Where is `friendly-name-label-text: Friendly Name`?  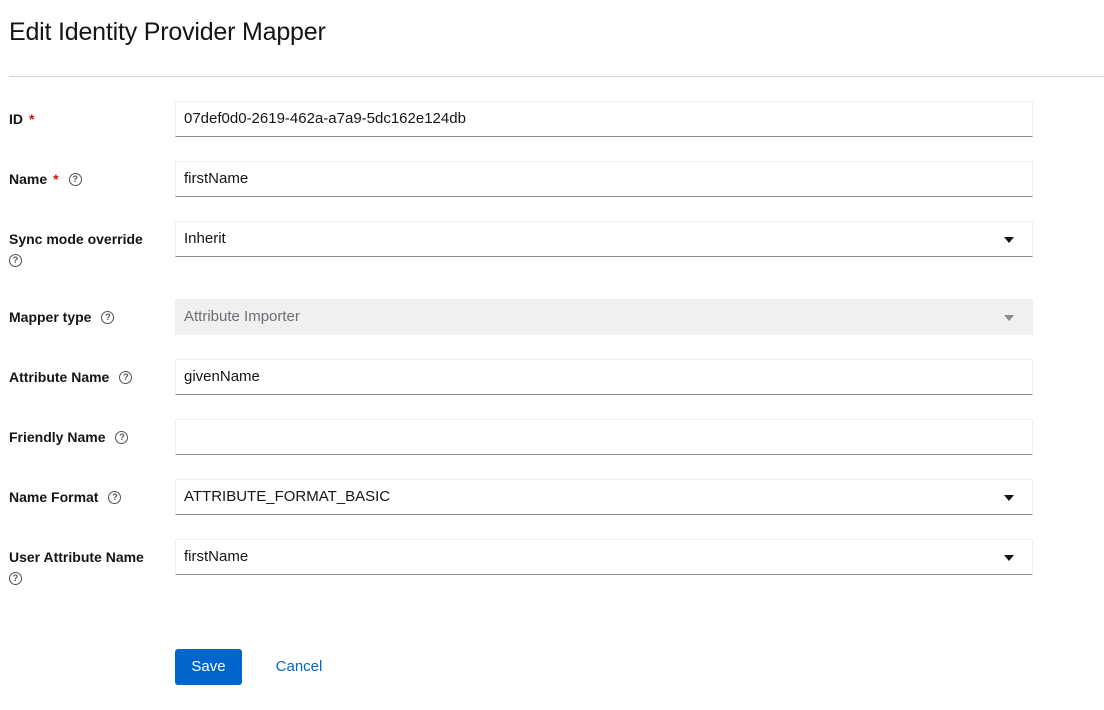 friendly-name-label-text: Friendly Name is located at coordinates (57, 437).